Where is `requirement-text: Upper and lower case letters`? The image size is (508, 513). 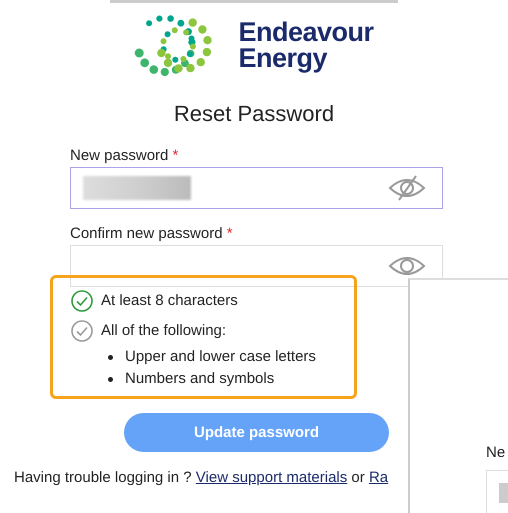
requirement-text: Upper and lower case letters is located at coordinates (220, 356).